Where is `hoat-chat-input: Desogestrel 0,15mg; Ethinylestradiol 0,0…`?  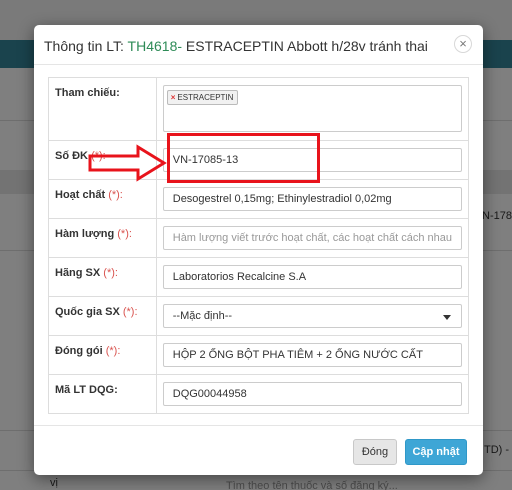
hoat-chat-input: Desogestrel 0,15mg; Ethinylestradiol 0,0… is located at coordinates (312, 199).